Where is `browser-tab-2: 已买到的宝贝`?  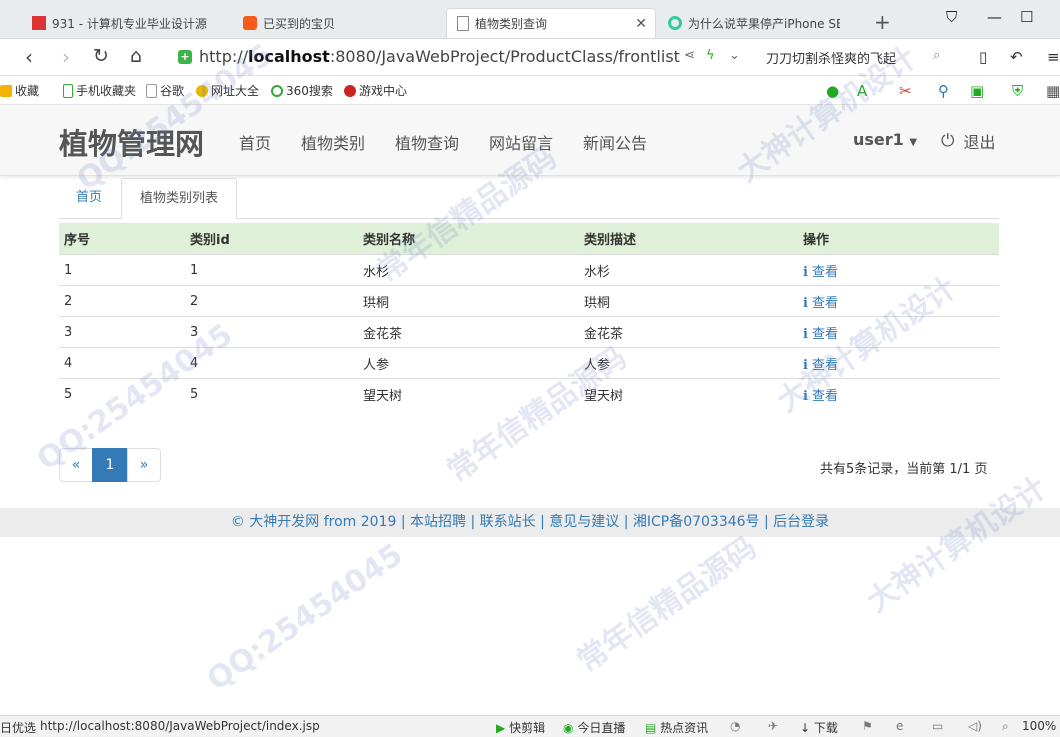
browser-tab-2: 已买到的宝贝 is located at coordinates (338, 23).